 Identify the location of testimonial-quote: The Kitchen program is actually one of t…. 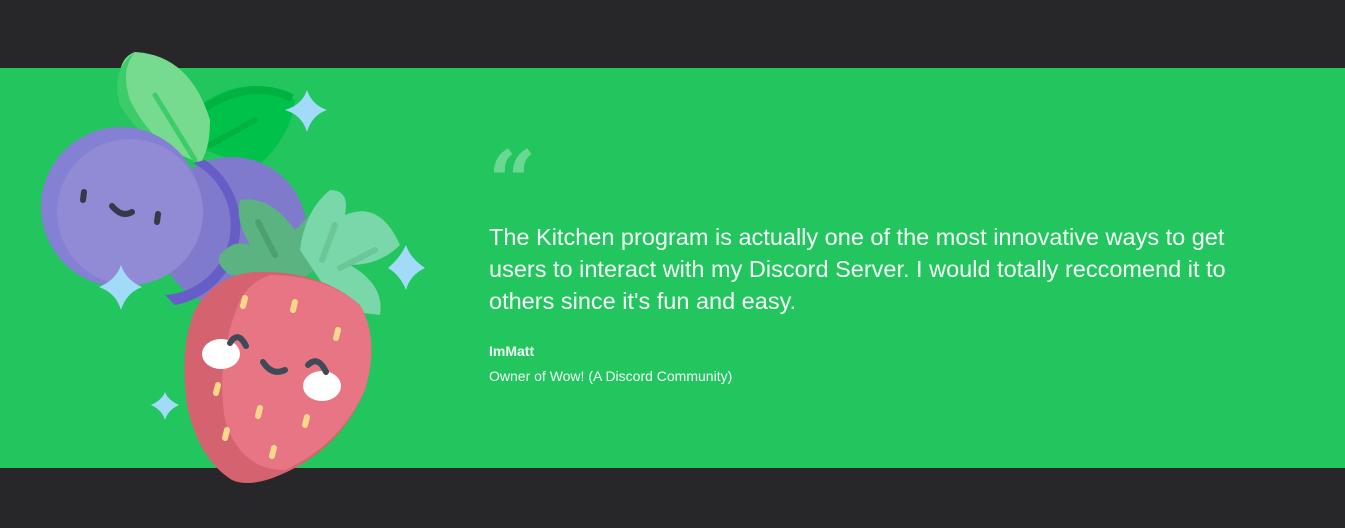
(857, 269).